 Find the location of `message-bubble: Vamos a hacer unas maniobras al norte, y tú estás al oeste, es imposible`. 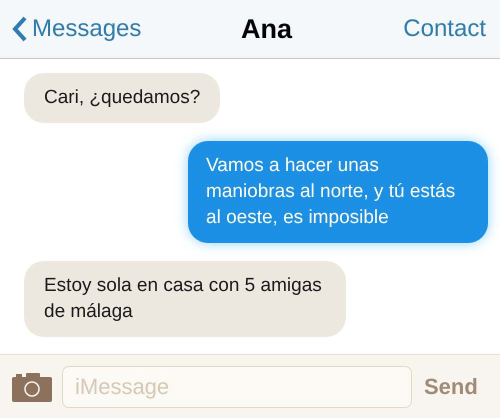

message-bubble: Vamos a hacer unas maniobras al norte, y tú estás al oeste, es imposible is located at coordinates (338, 192).